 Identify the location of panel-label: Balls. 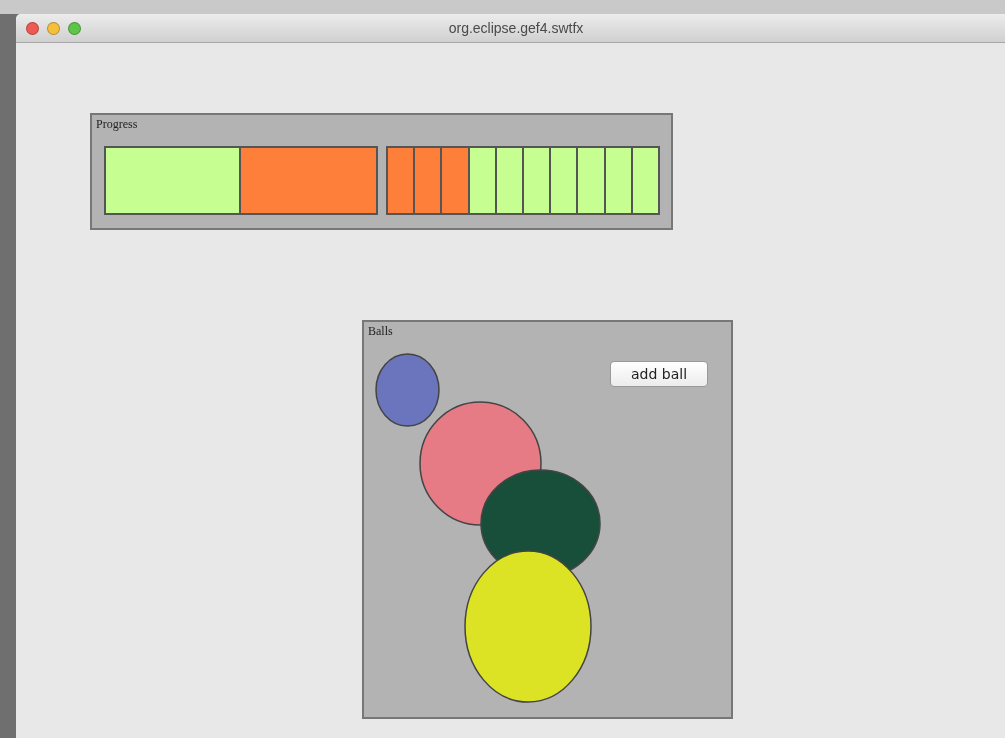
(380, 330).